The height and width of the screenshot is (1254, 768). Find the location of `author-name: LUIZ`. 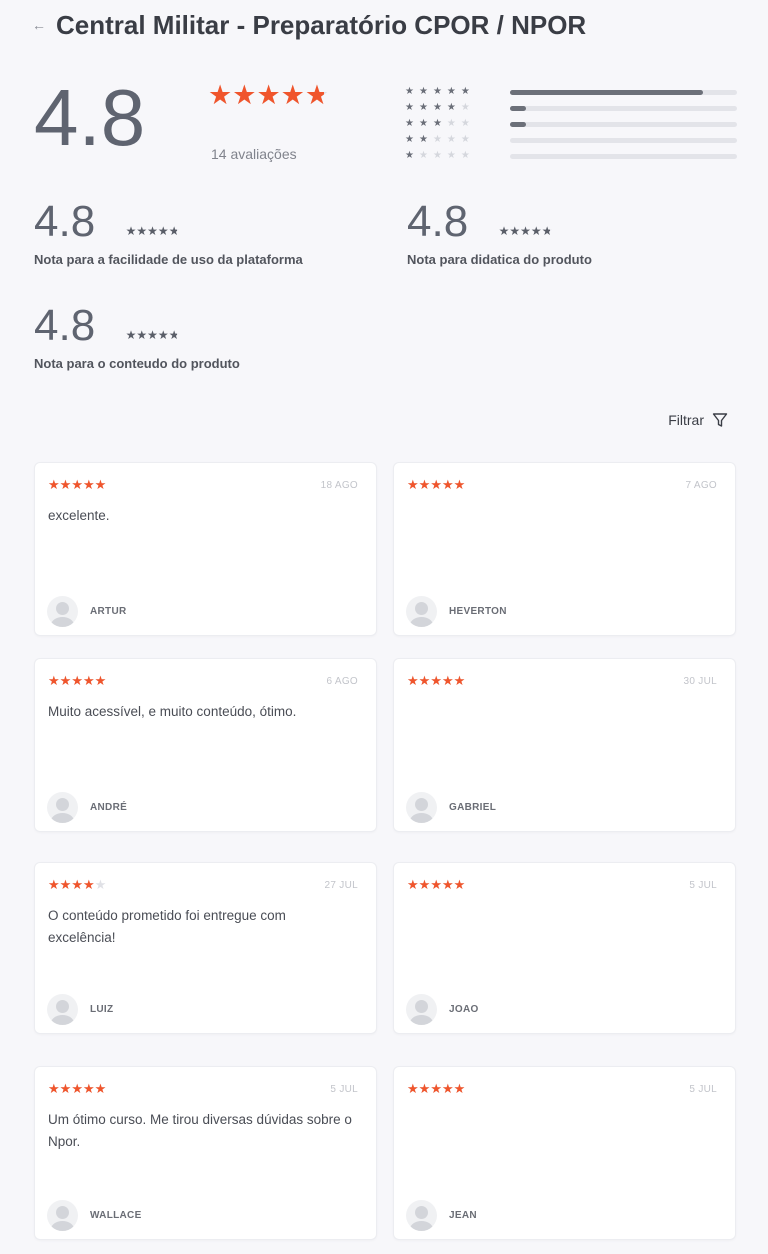

author-name: LUIZ is located at coordinates (102, 1009).